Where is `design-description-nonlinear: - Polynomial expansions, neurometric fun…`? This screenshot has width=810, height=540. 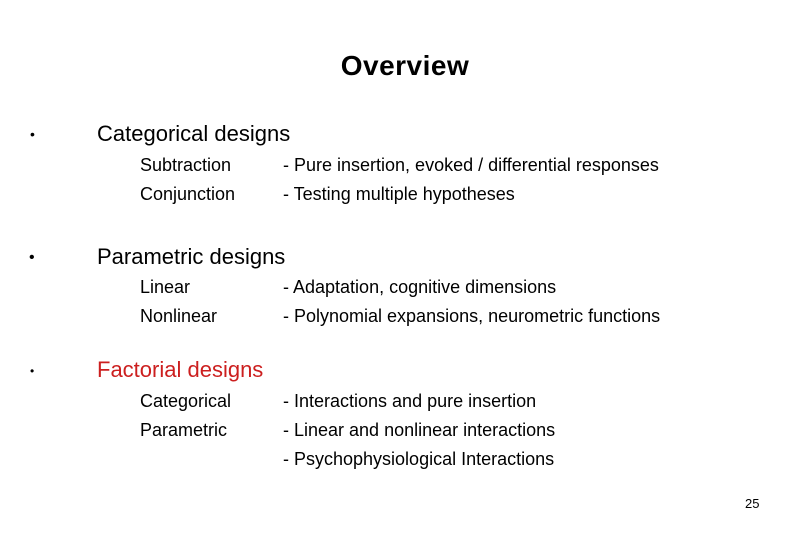
design-description-nonlinear: - Polynomial expansions, neurometric fun… is located at coordinates (472, 316).